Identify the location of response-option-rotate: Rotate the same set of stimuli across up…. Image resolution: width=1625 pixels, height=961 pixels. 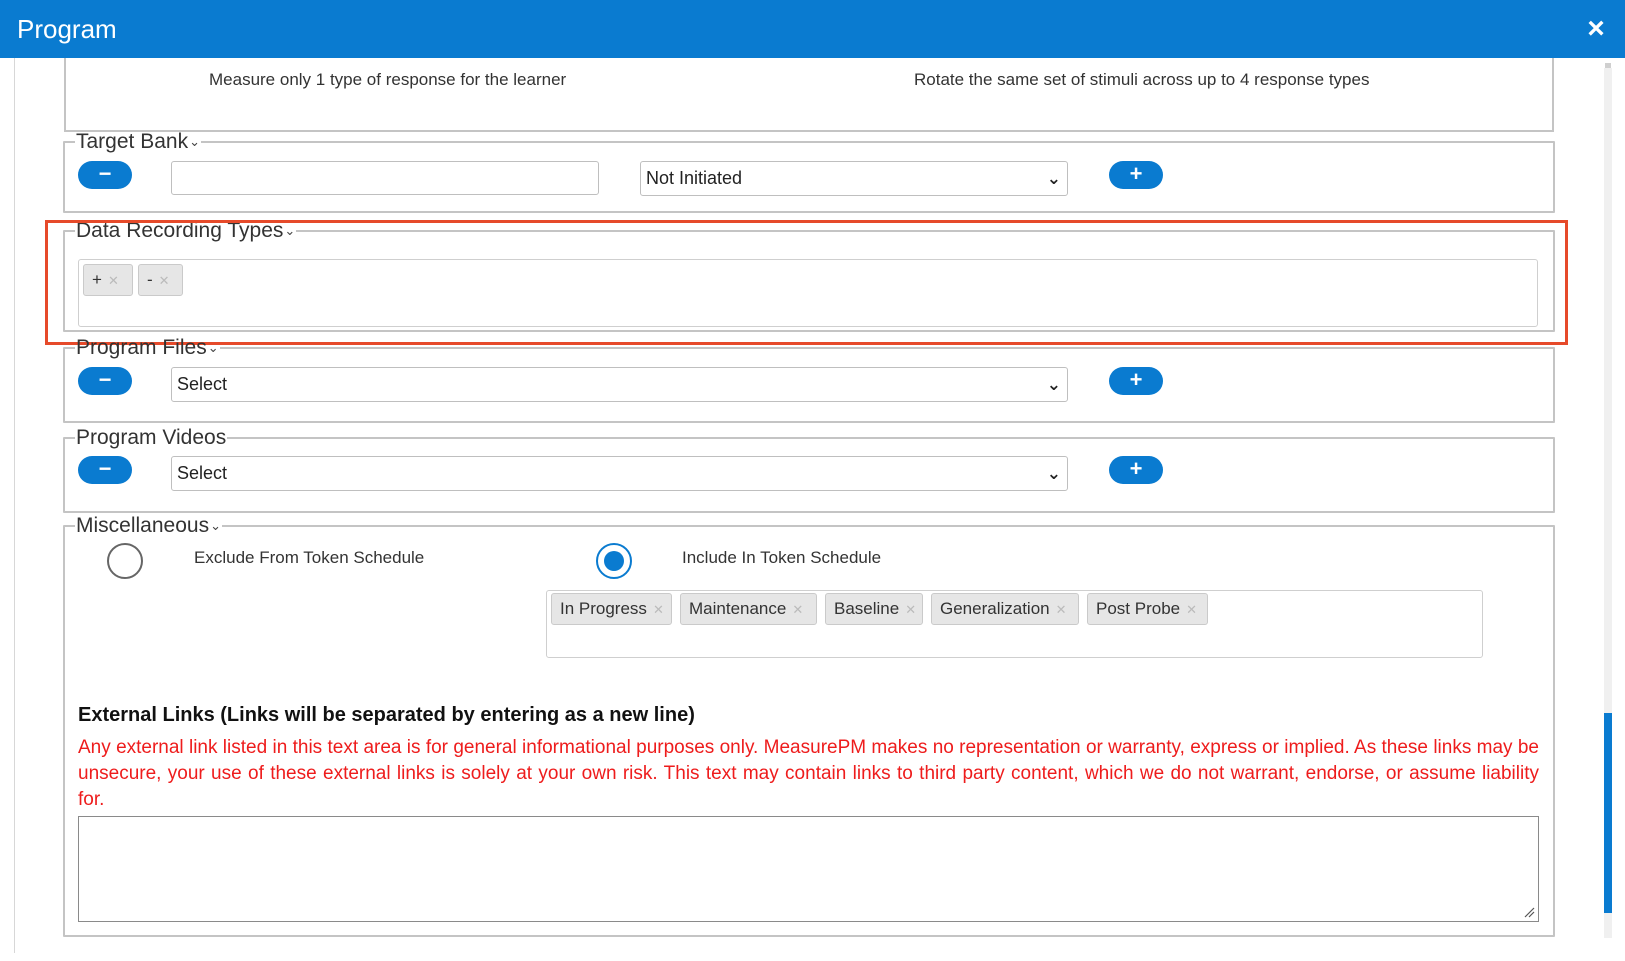
(1141, 80).